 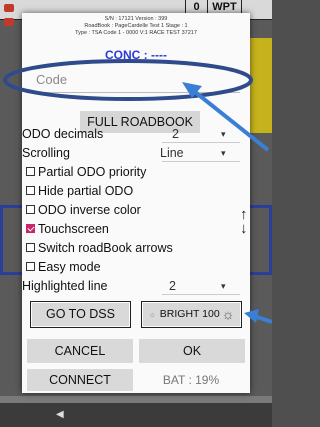 I want to click on back-triangle-icon: ◀, so click(x=60, y=414).